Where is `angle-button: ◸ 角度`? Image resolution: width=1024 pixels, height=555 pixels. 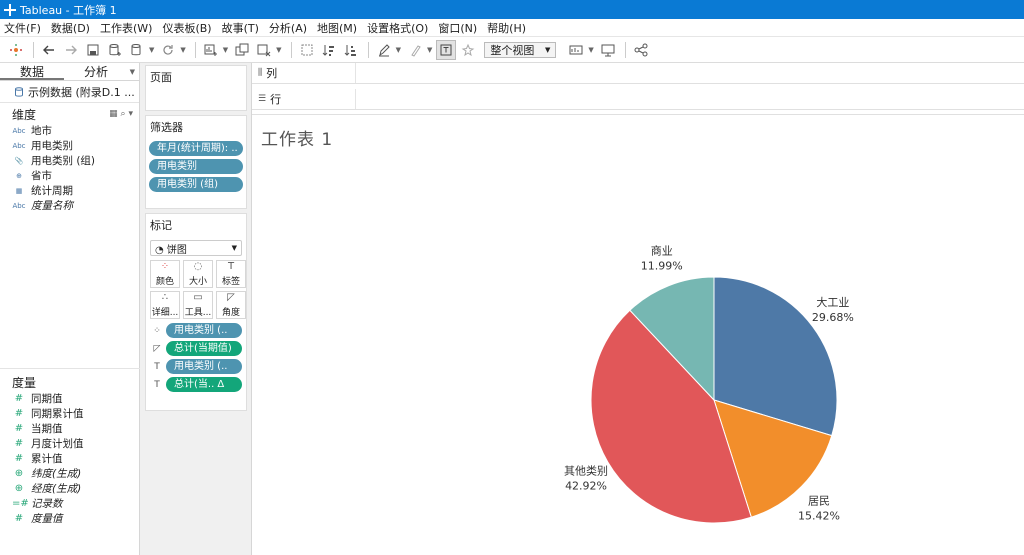
angle-button: ◸ 角度 is located at coordinates (231, 305).